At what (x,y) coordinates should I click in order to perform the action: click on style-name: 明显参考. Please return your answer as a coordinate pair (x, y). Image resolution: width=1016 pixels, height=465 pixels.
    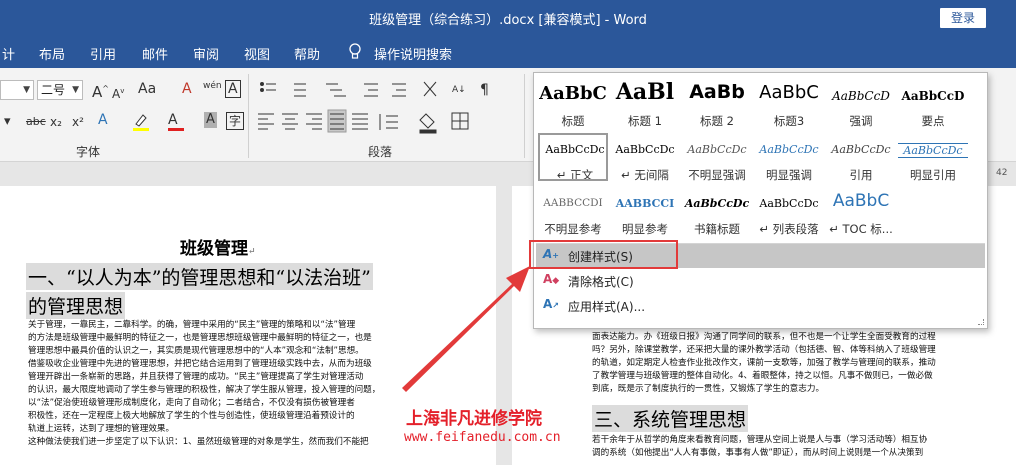
    Looking at the image, I should click on (645, 228).